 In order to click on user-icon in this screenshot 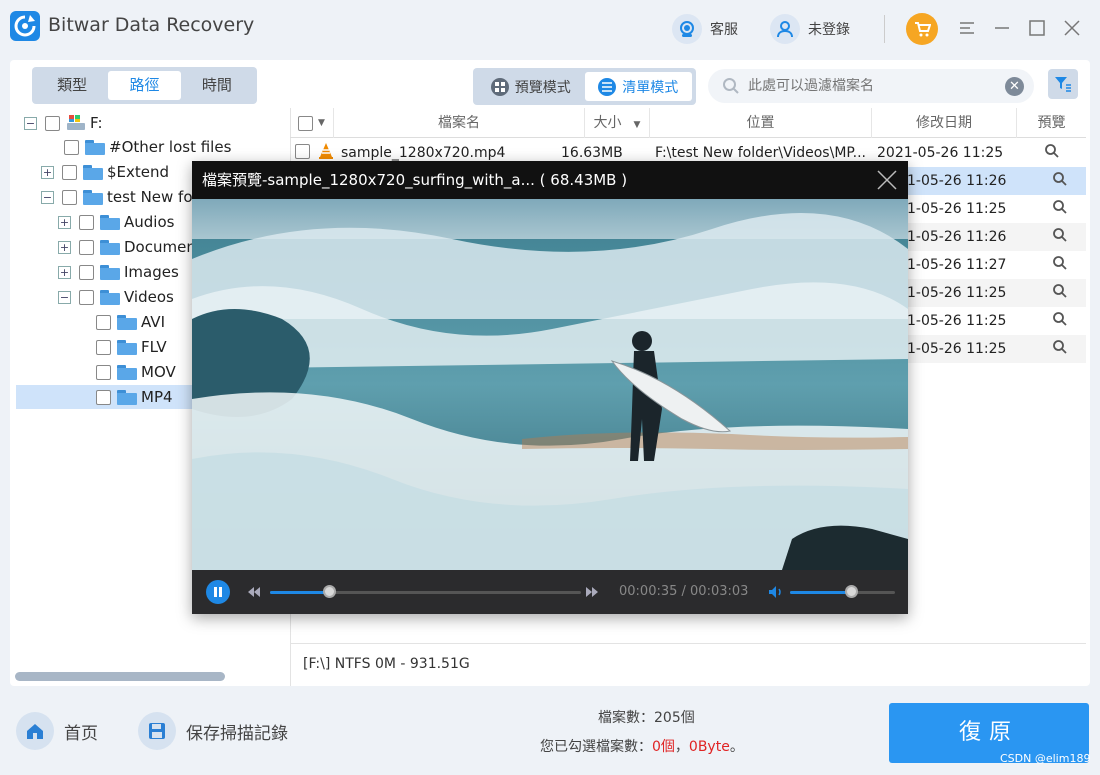, I will do `click(785, 29)`.